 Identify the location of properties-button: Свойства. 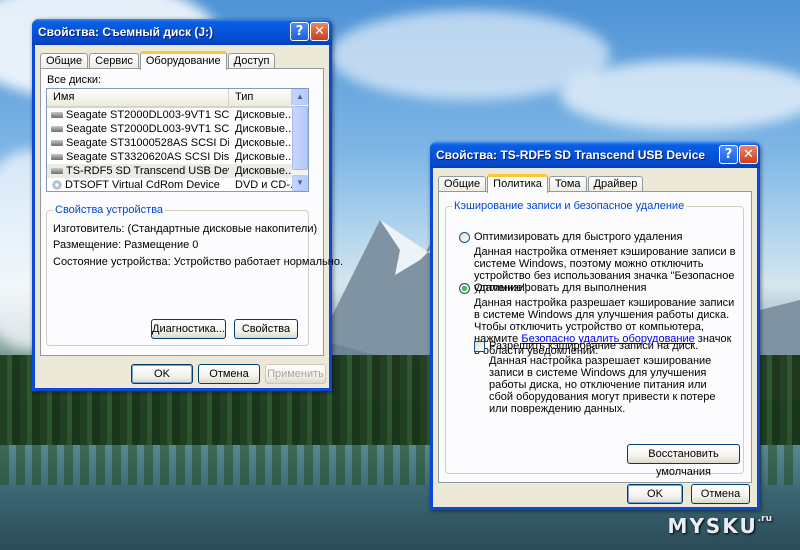
(266, 329).